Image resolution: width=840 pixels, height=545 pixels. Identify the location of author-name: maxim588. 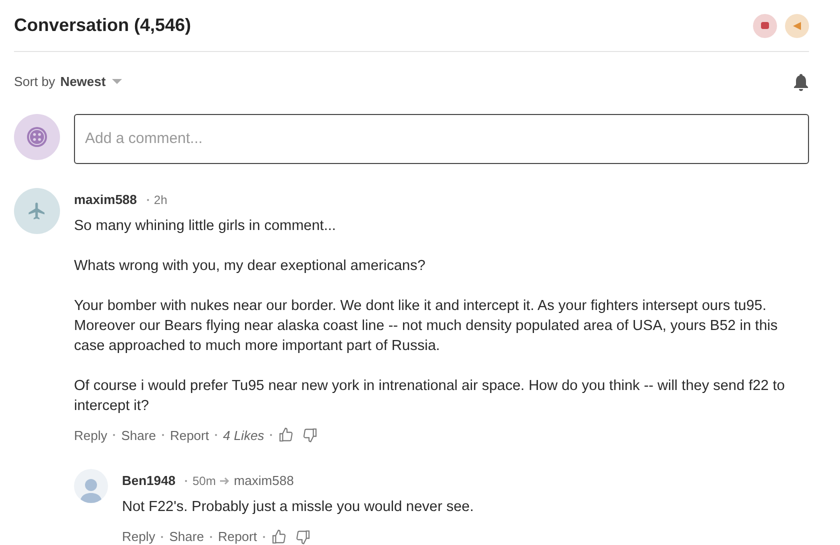
(105, 200).